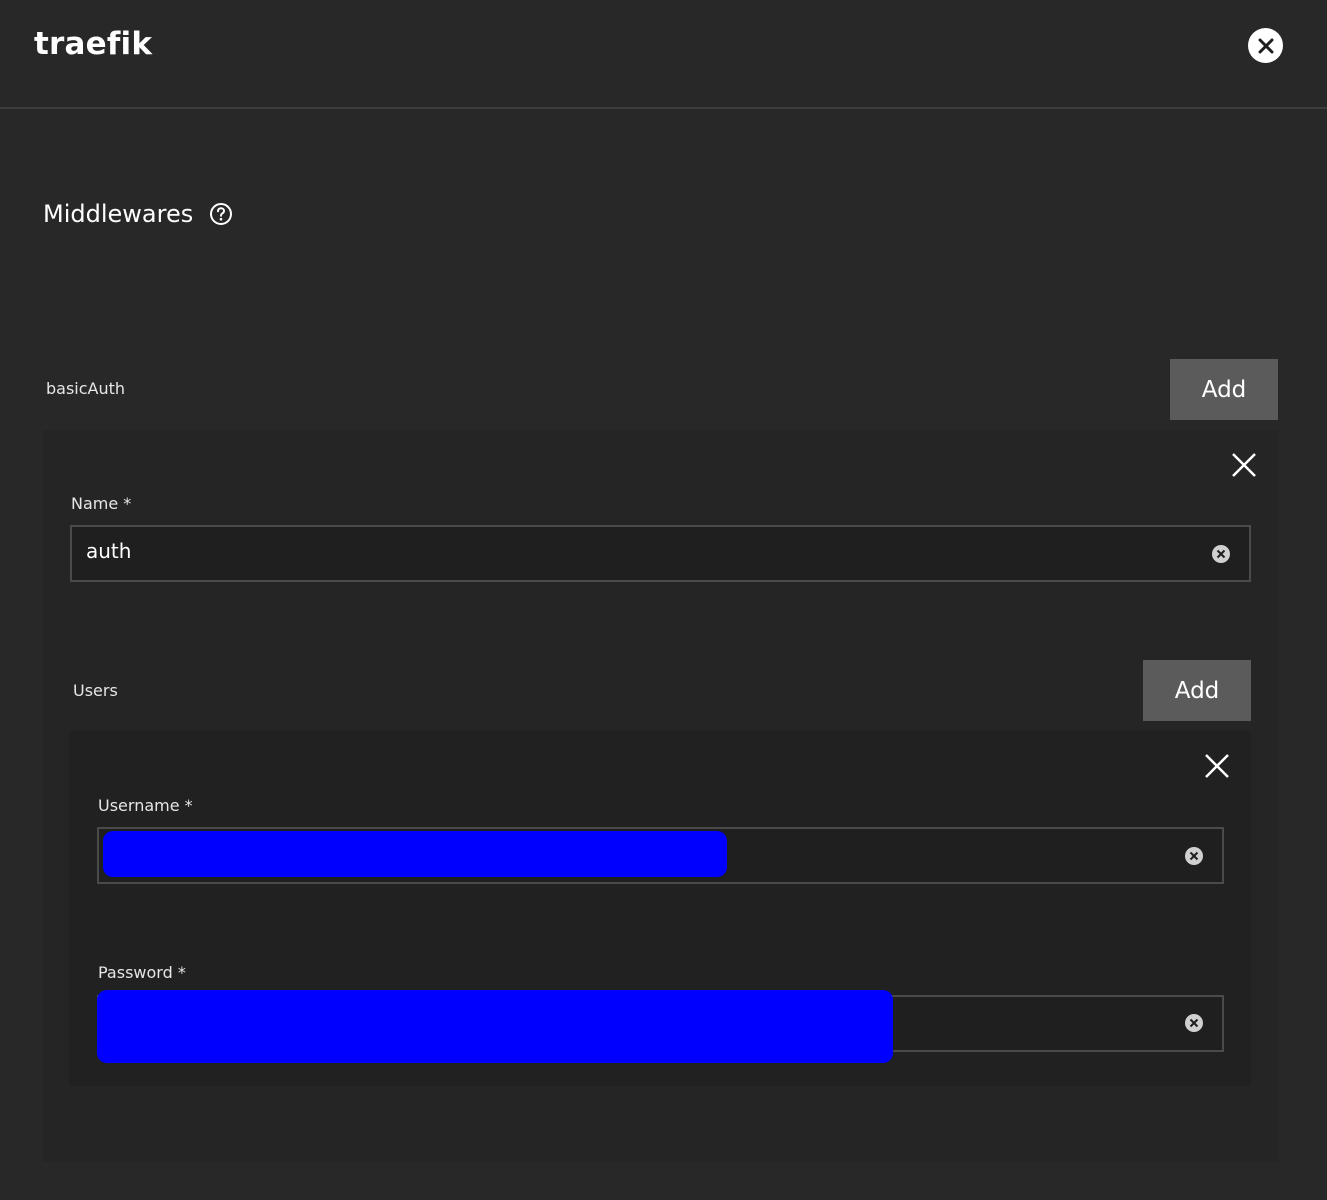 This screenshot has width=1327, height=1200. I want to click on username-field-label: Username *, so click(145, 805).